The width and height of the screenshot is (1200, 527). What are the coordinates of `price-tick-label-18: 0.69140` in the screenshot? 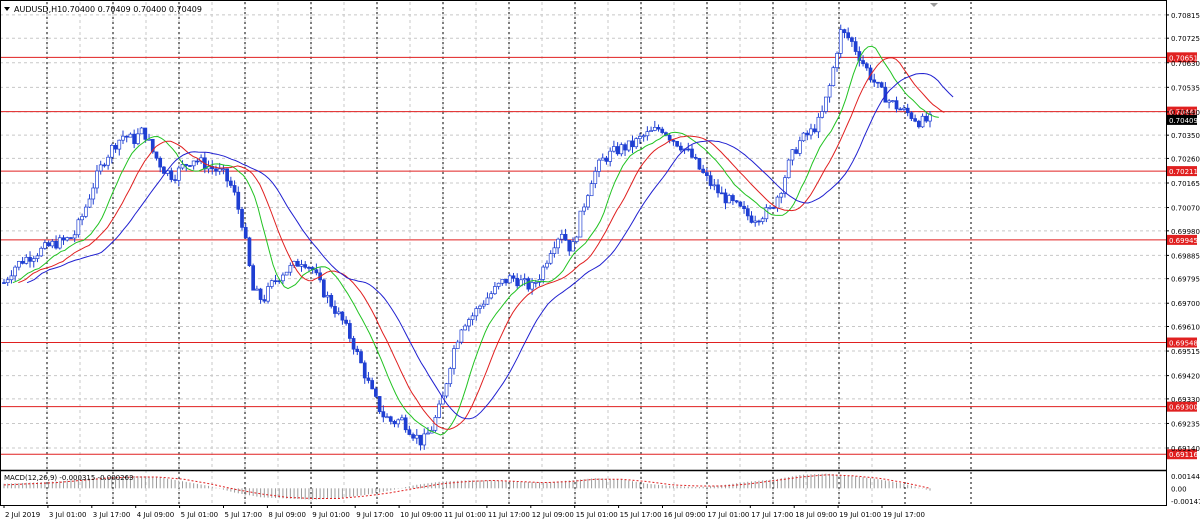 It's located at (1185, 449).